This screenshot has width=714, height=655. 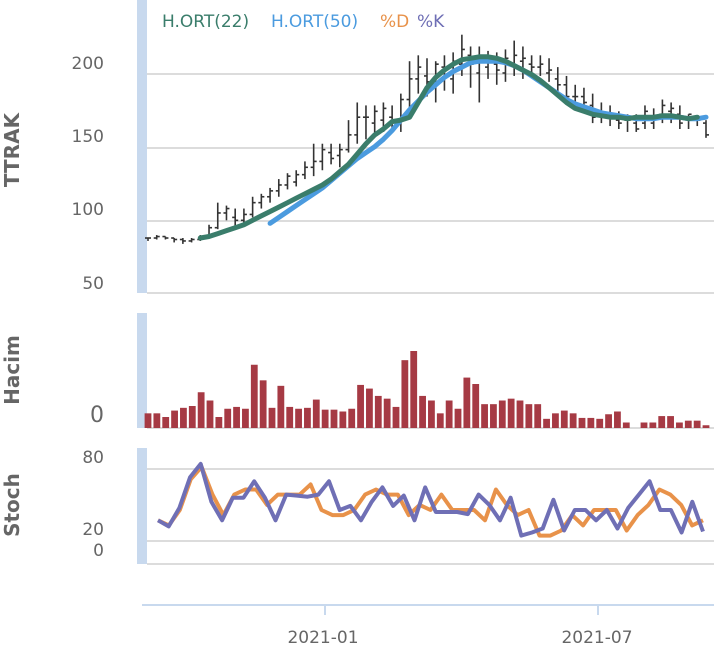 I want to click on price-tick-label: 200, so click(x=88, y=64).